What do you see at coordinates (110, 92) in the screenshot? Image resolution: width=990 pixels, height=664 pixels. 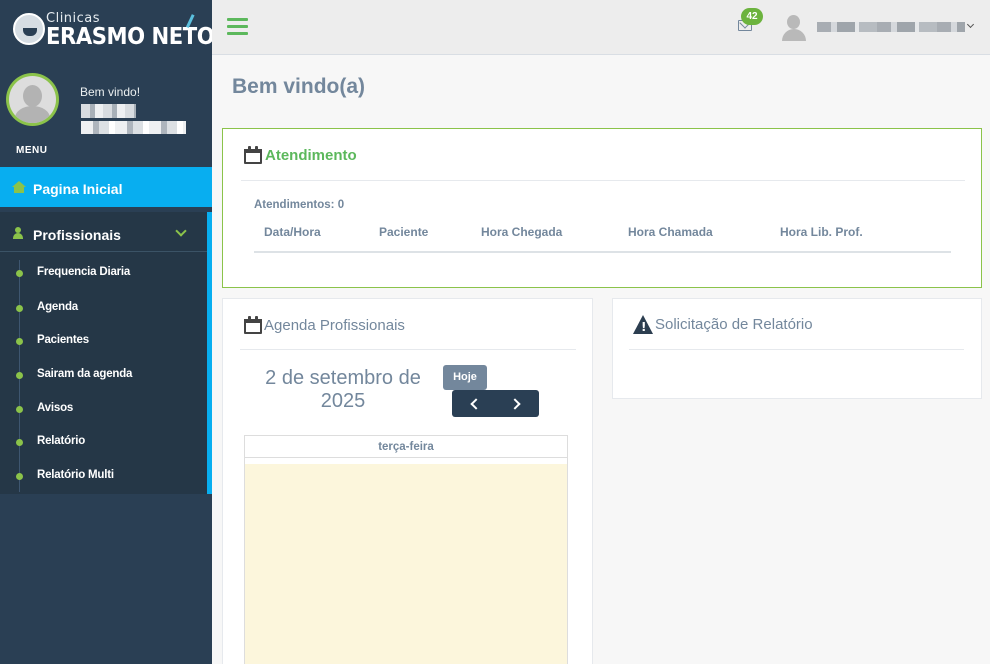 I see `welcome-text: Bem vindo!` at bounding box center [110, 92].